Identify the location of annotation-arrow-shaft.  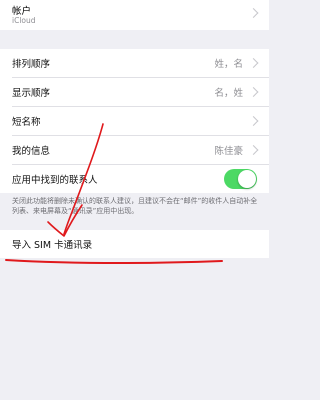
(83, 179).